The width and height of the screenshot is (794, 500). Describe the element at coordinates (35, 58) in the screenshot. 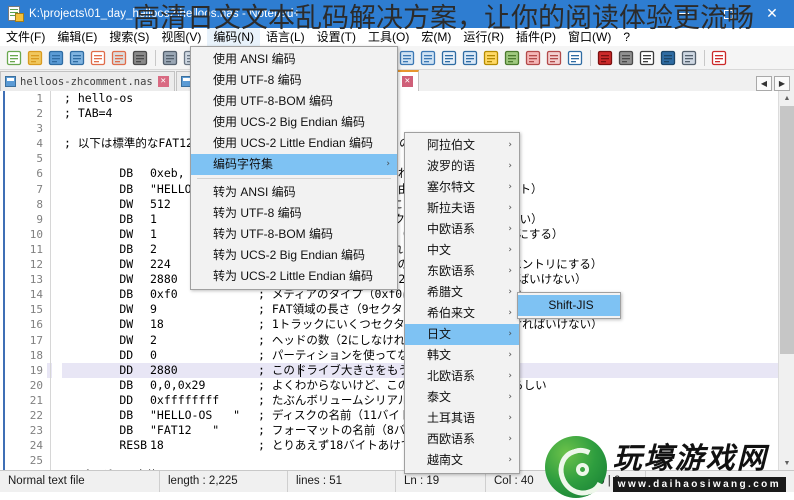

I see `open-file-icon` at that location.